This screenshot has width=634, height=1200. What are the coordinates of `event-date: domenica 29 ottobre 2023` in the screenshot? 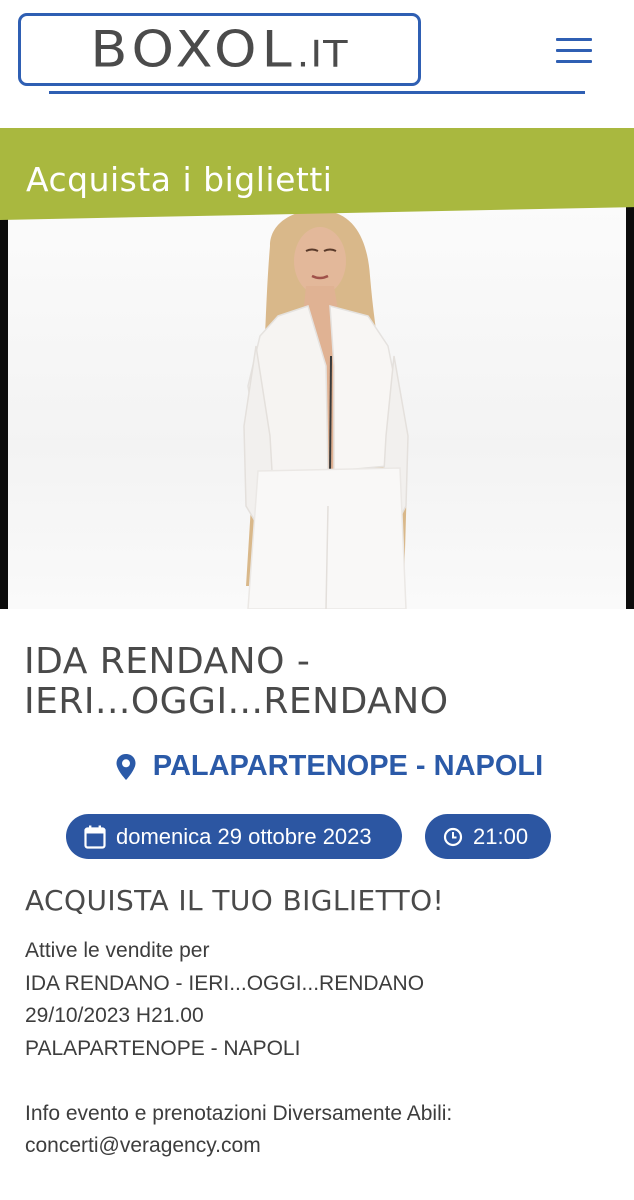 It's located at (244, 836).